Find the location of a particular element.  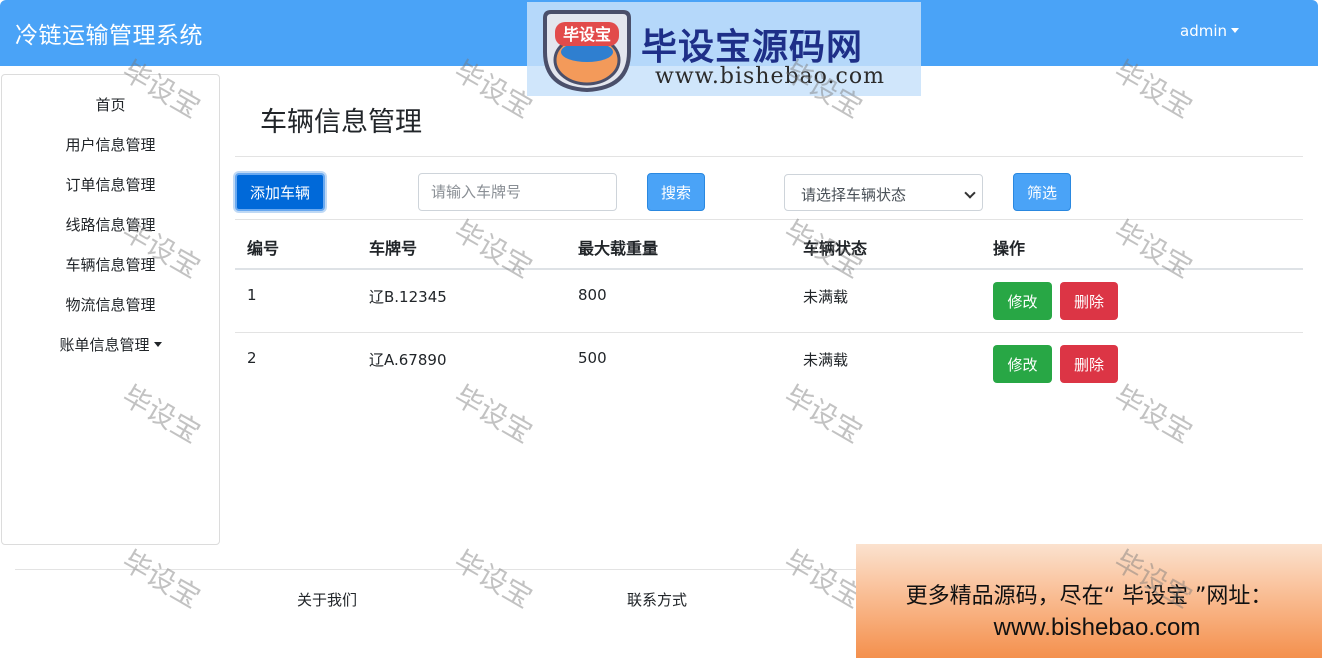

badge-text: 毕设宝 is located at coordinates (587, 34).